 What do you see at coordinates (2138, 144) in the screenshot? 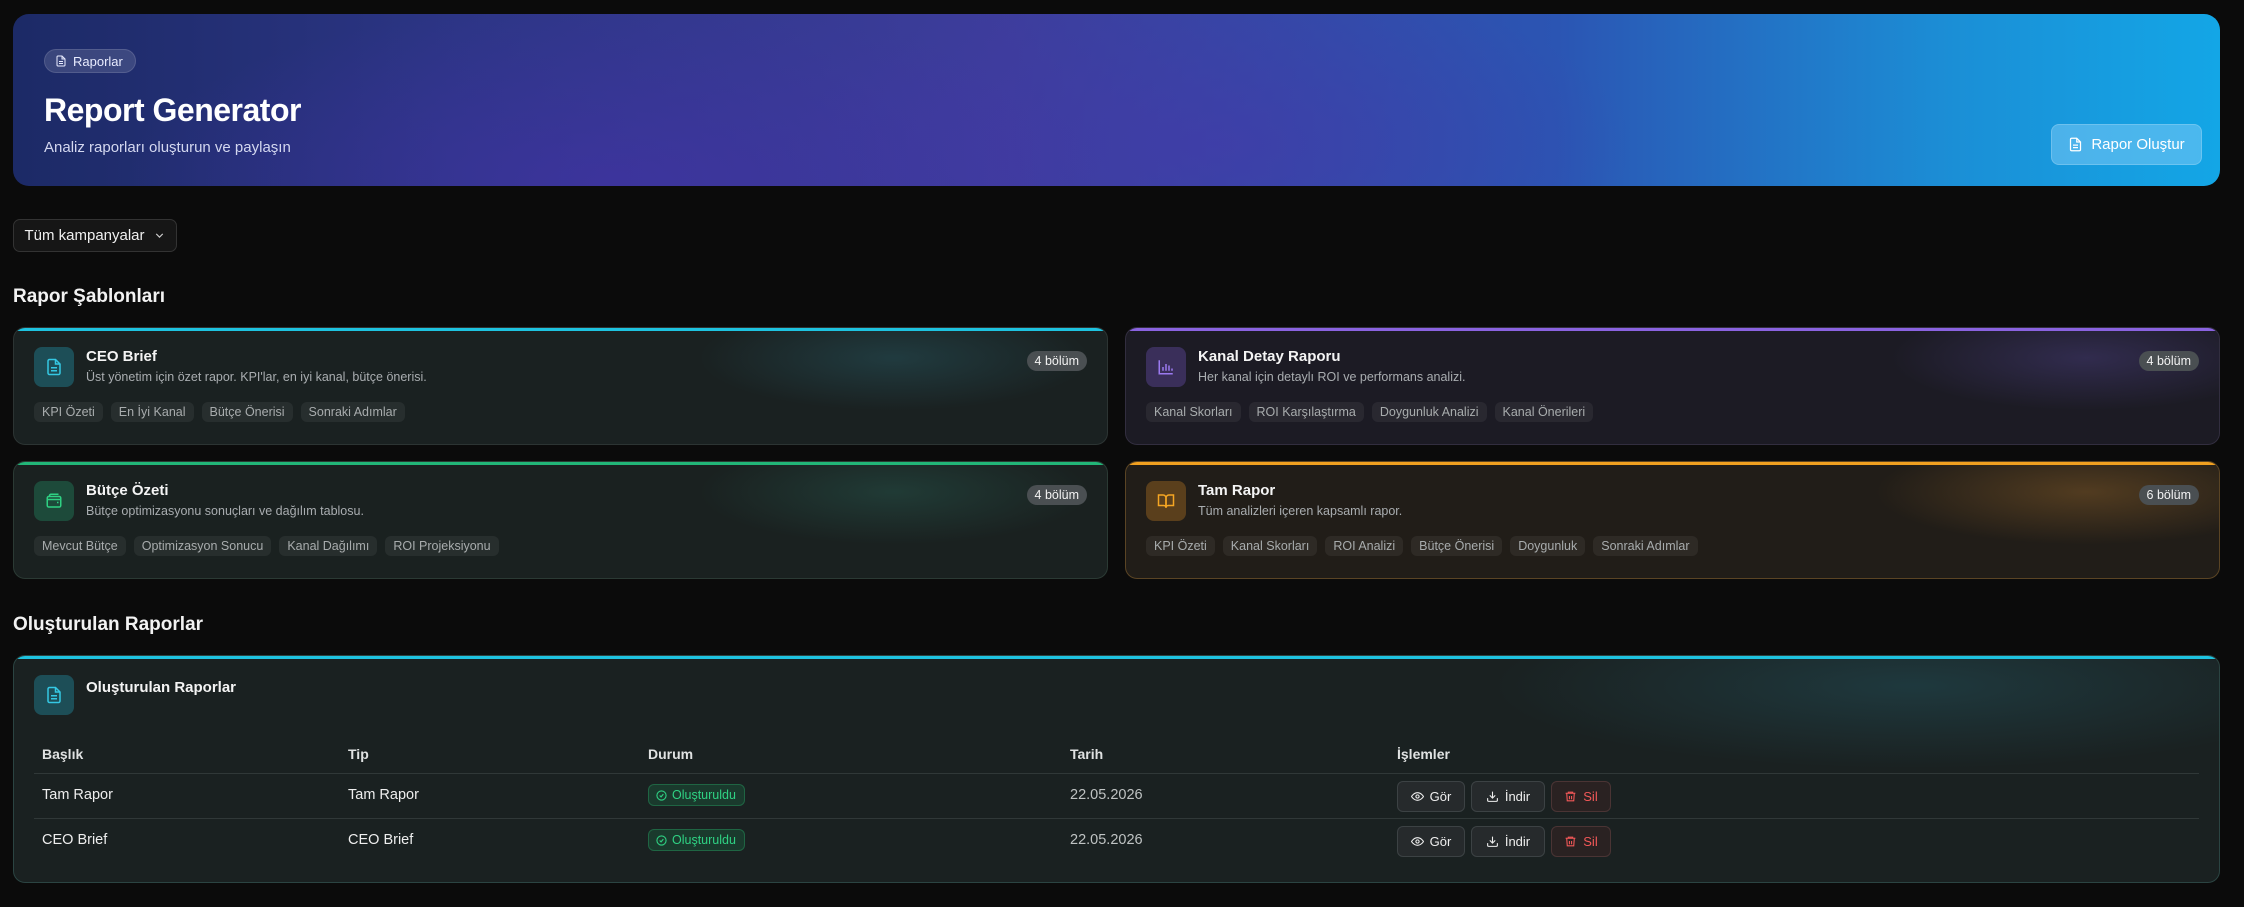
I see `create-report-label: Rapor Oluştur` at bounding box center [2138, 144].